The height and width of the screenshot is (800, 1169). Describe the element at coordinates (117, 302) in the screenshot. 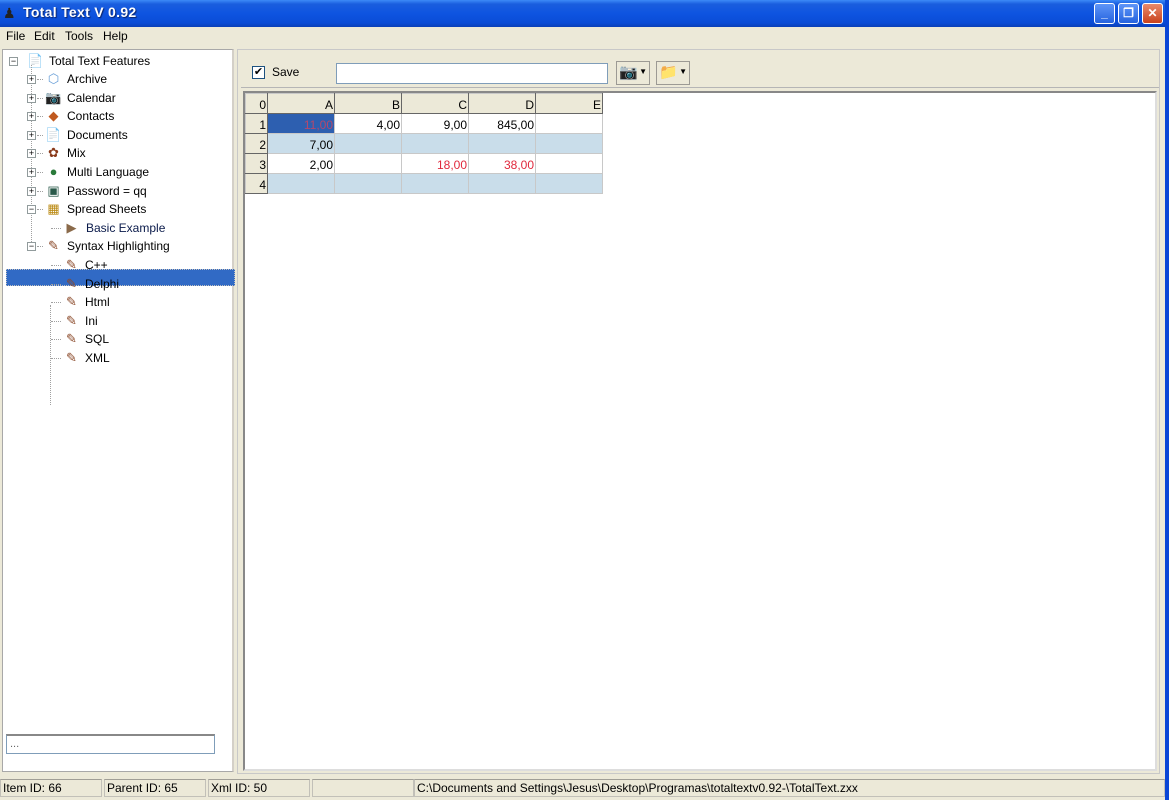

I see `tree-item-html: ✎ Html` at that location.